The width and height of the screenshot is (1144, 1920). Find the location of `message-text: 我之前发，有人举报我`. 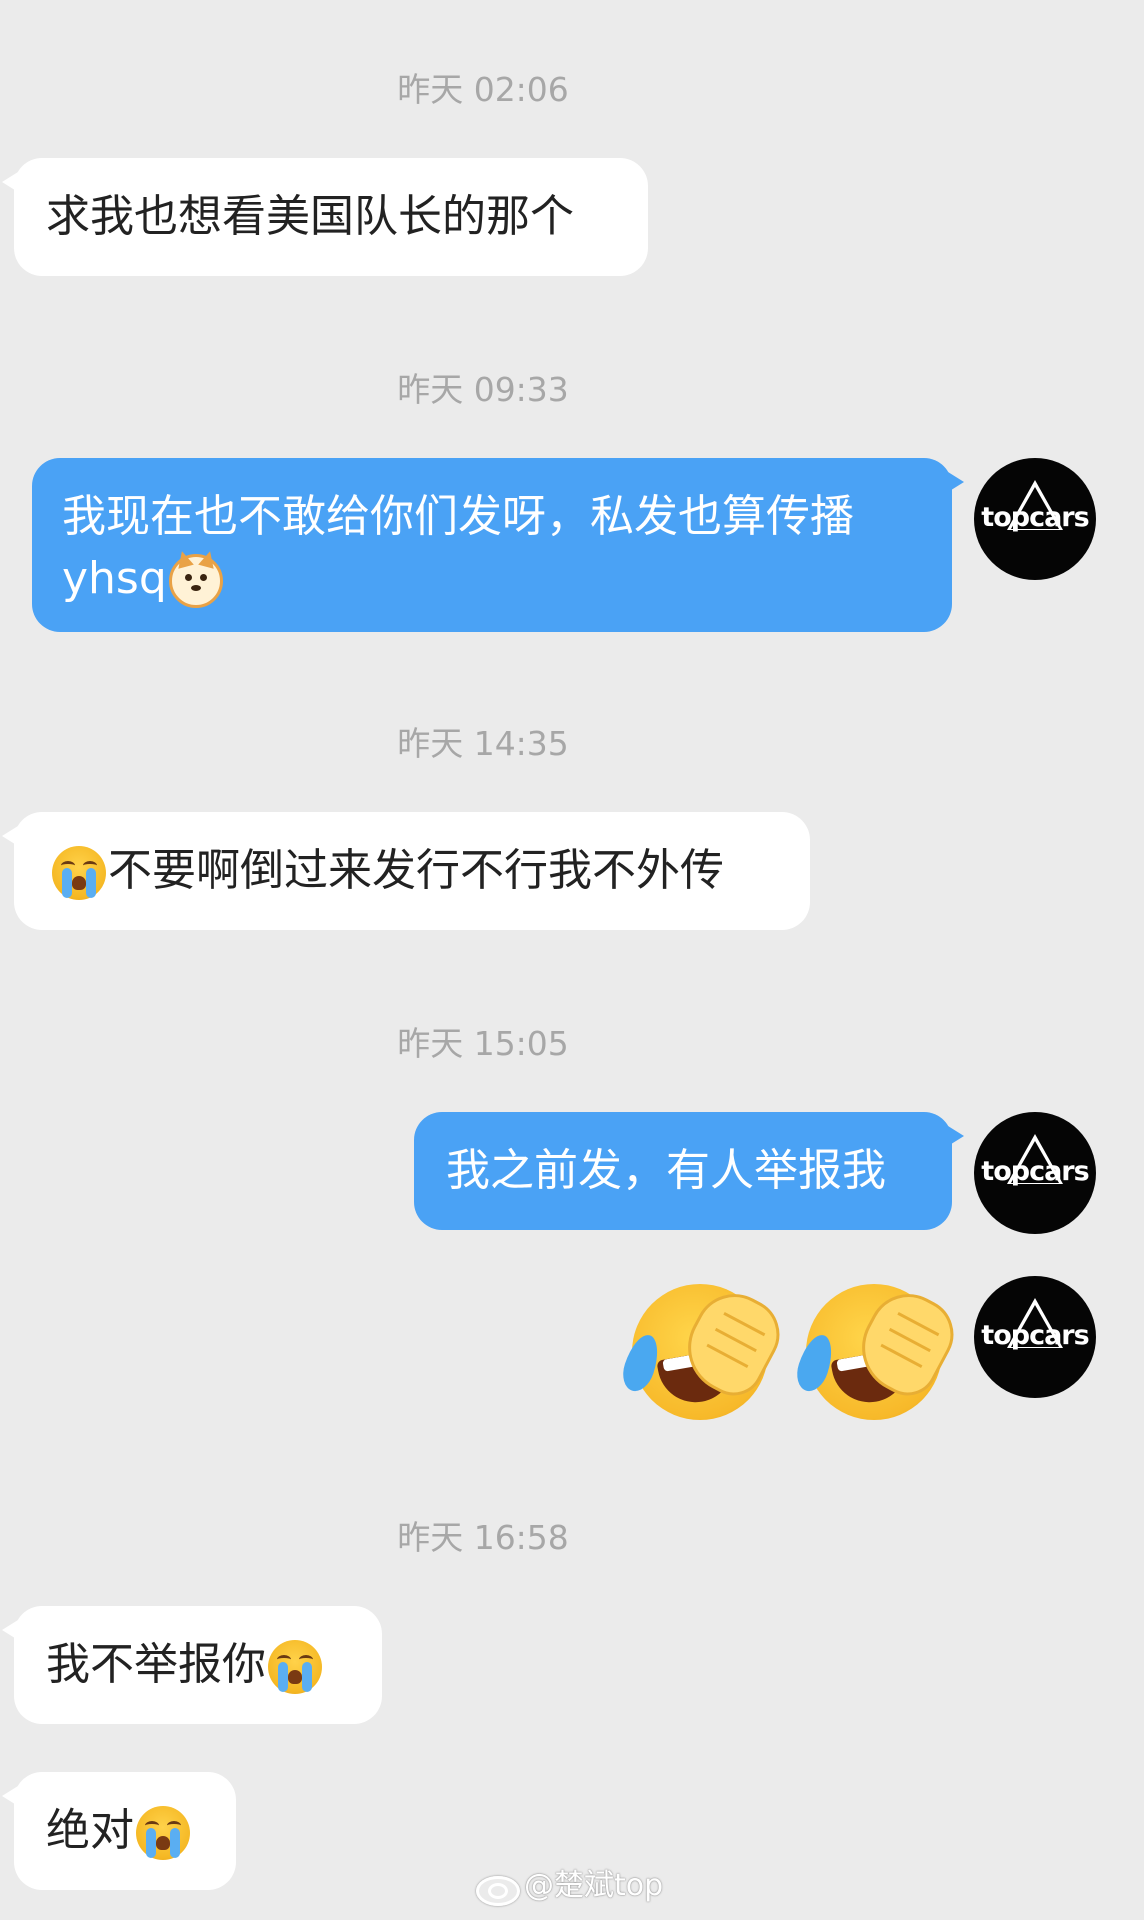

message-text: 我之前发，有人举报我 is located at coordinates (666, 1170).